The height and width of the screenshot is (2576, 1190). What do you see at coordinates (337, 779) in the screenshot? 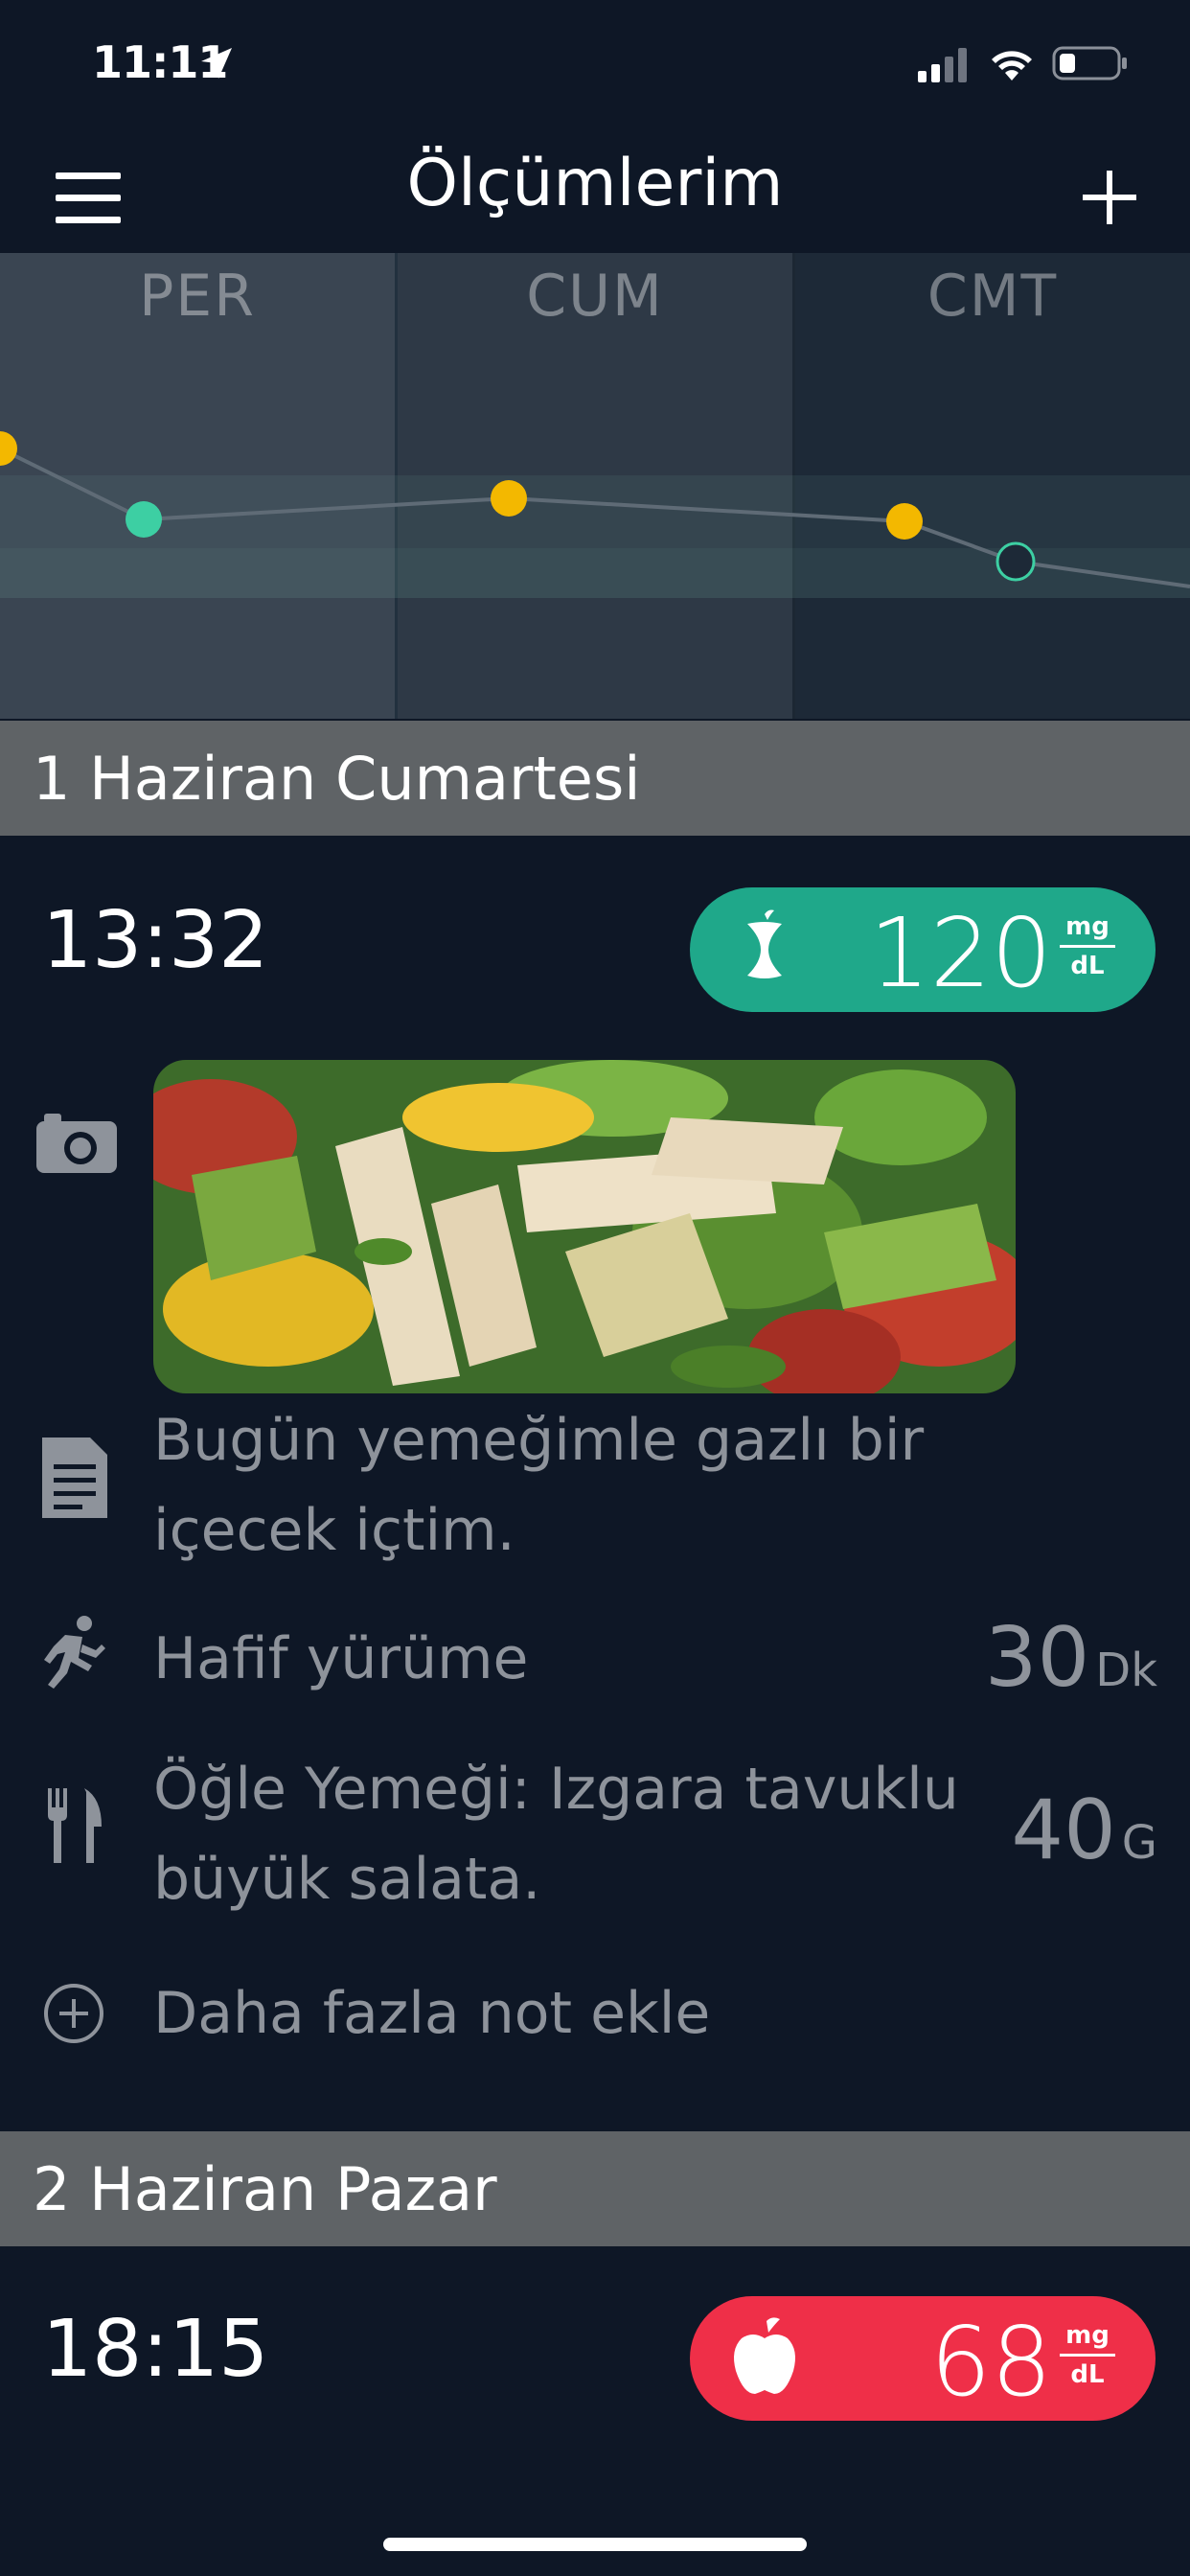
I see `date-header-label: 1 Haziran Cumartesi` at bounding box center [337, 779].